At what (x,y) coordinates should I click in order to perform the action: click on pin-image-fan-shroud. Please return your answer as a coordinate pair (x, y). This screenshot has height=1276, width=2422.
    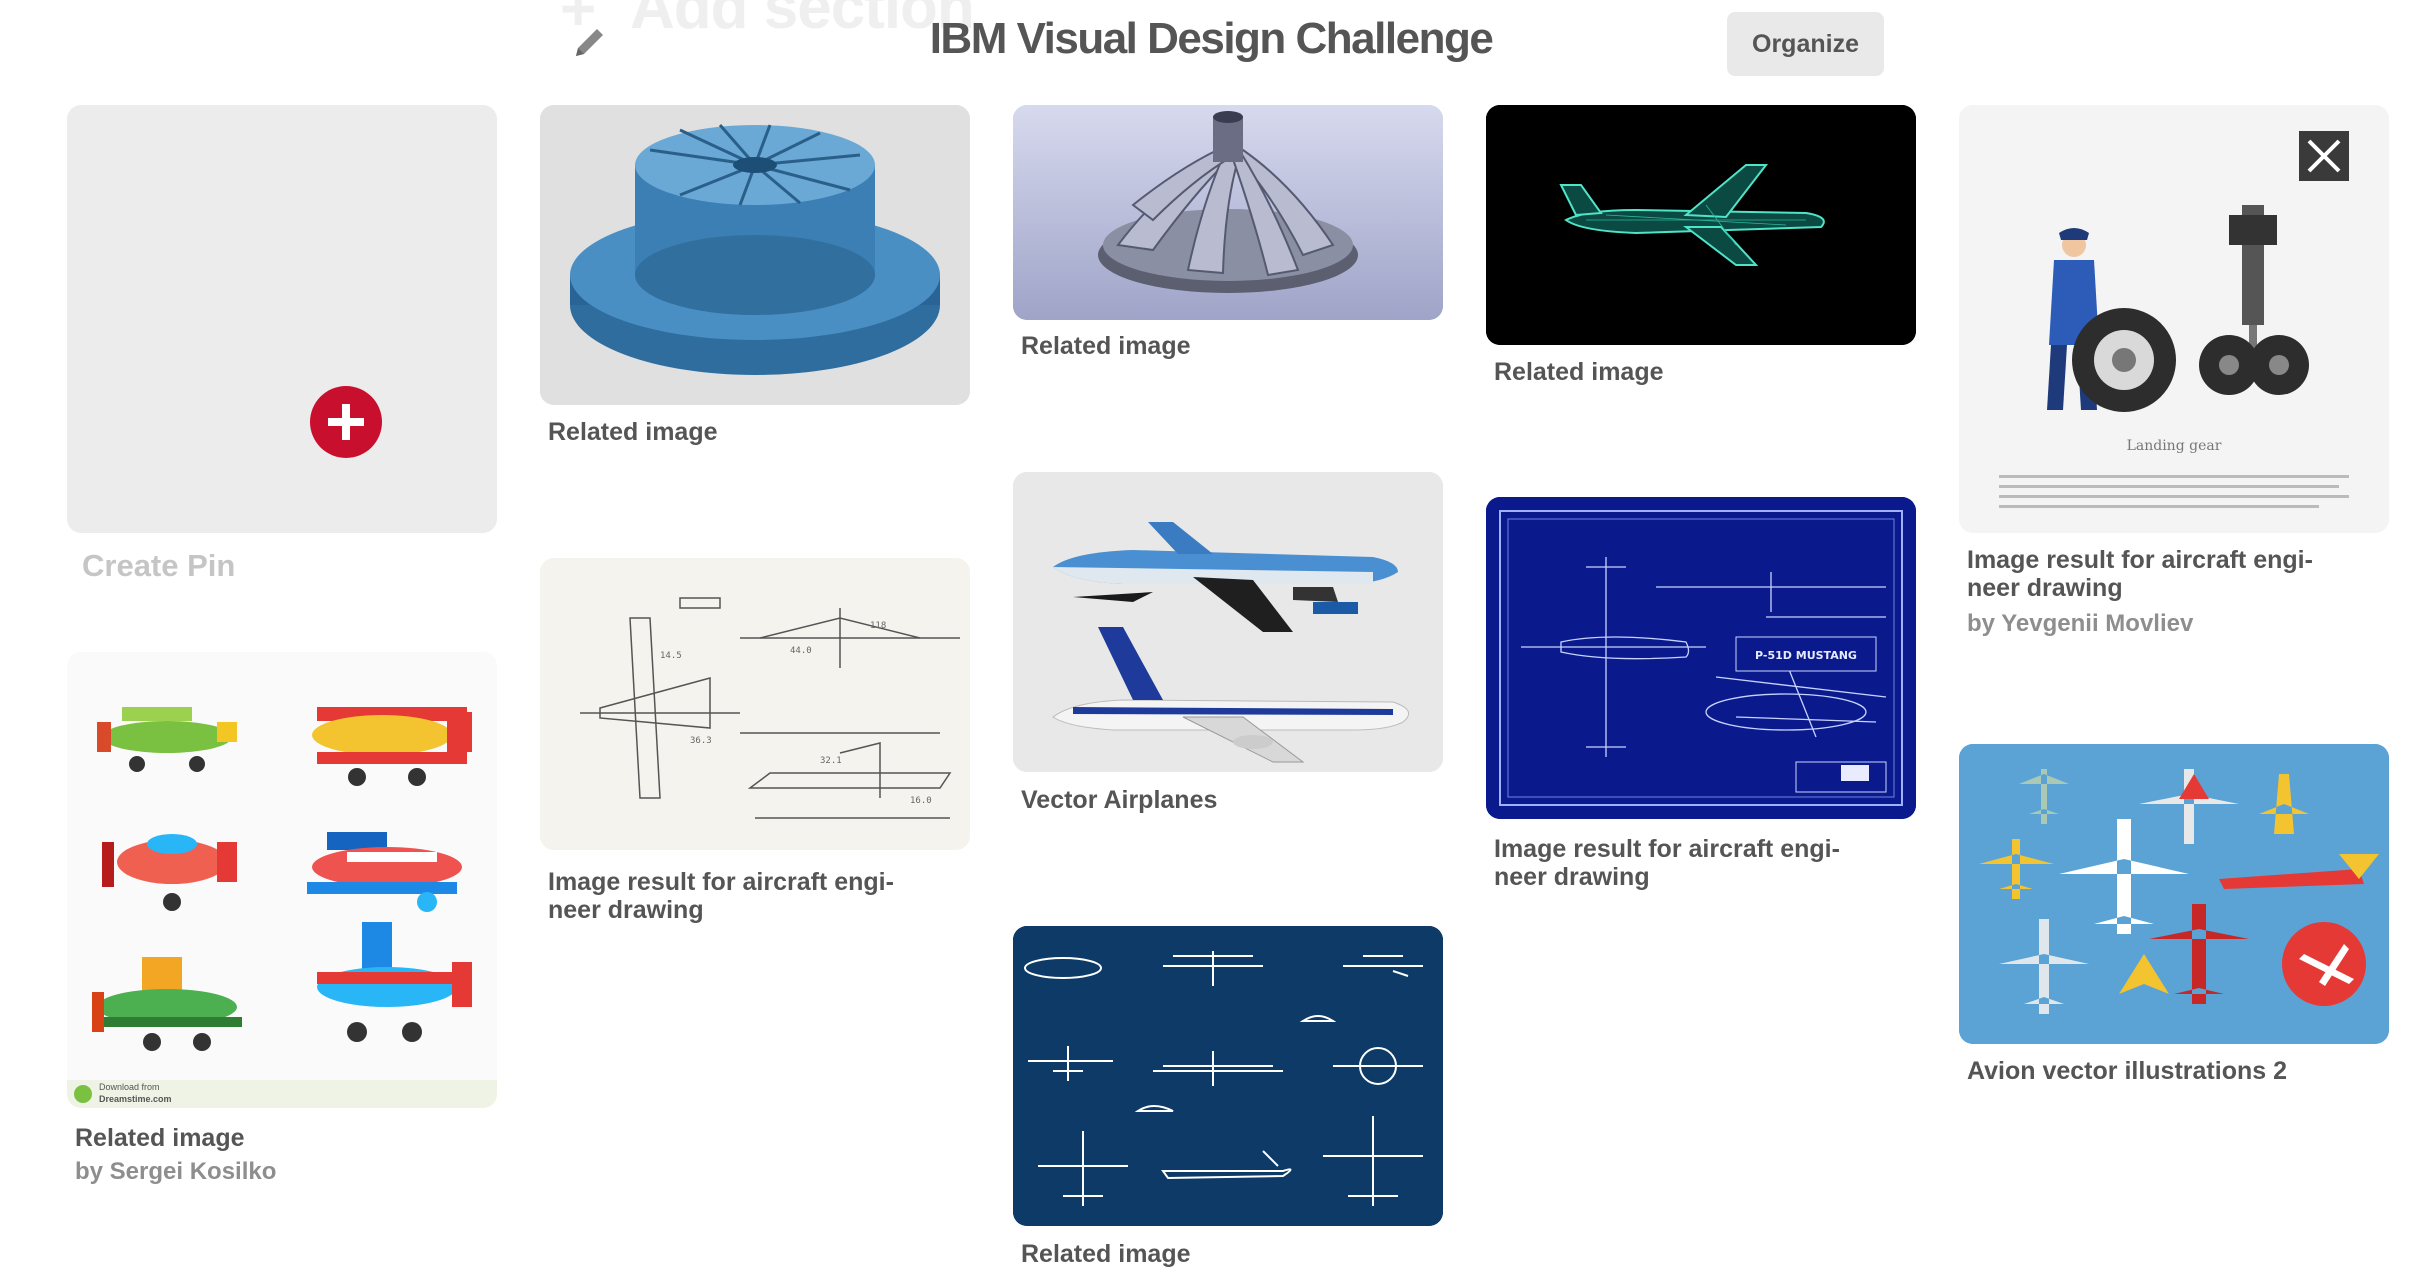
    Looking at the image, I should click on (755, 255).